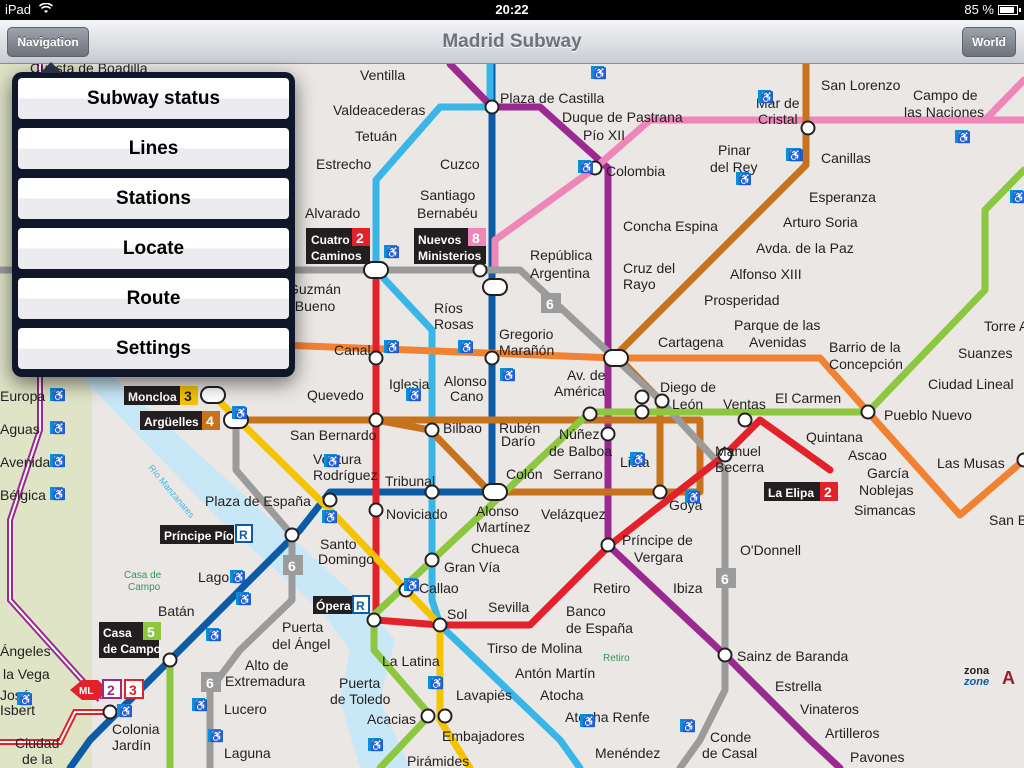 The image size is (1024, 768). Describe the element at coordinates (467, 396) in the screenshot. I see `station-label: Cano` at that location.